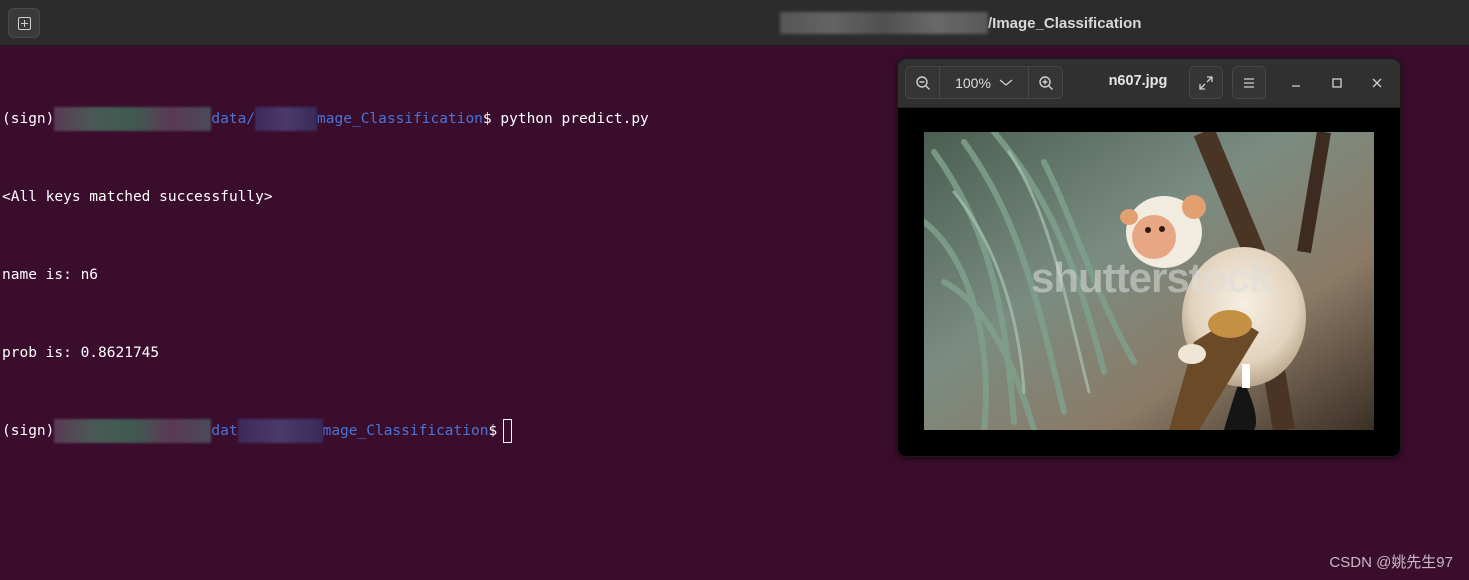  Describe the element at coordinates (137, 197) in the screenshot. I see `output-text: <All keys matched successfully>` at that location.